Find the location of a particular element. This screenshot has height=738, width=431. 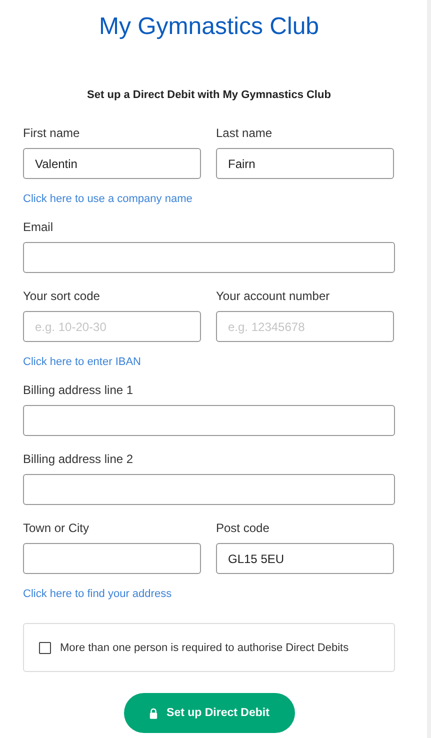

form-heading: Set up a Direct Debit with My Gymnastics Club is located at coordinates (209, 95).